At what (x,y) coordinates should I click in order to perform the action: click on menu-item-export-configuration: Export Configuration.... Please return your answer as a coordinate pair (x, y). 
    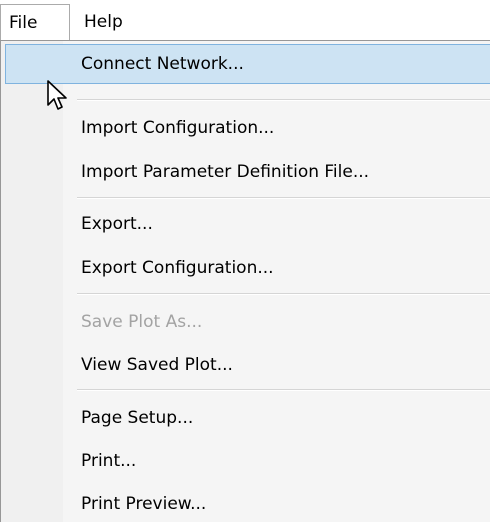
    Looking at the image, I should click on (247, 268).